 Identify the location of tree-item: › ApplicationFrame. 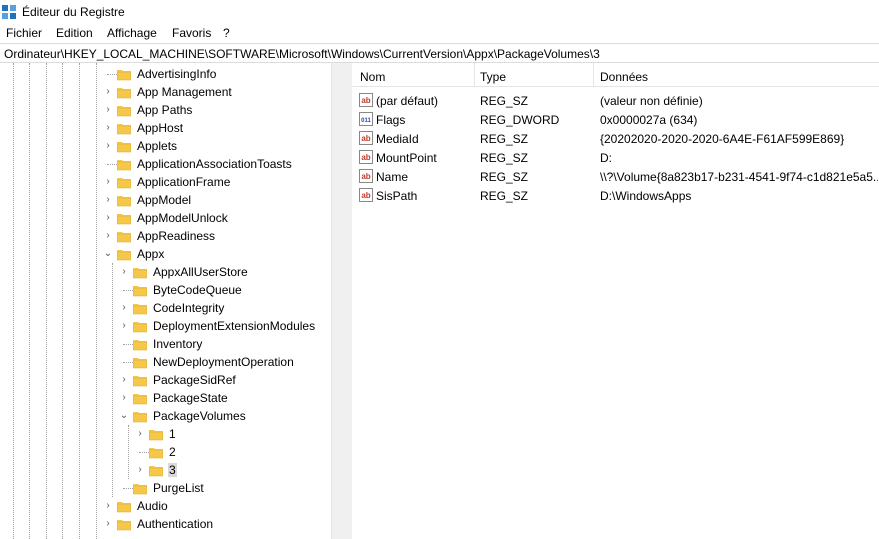
(165, 182).